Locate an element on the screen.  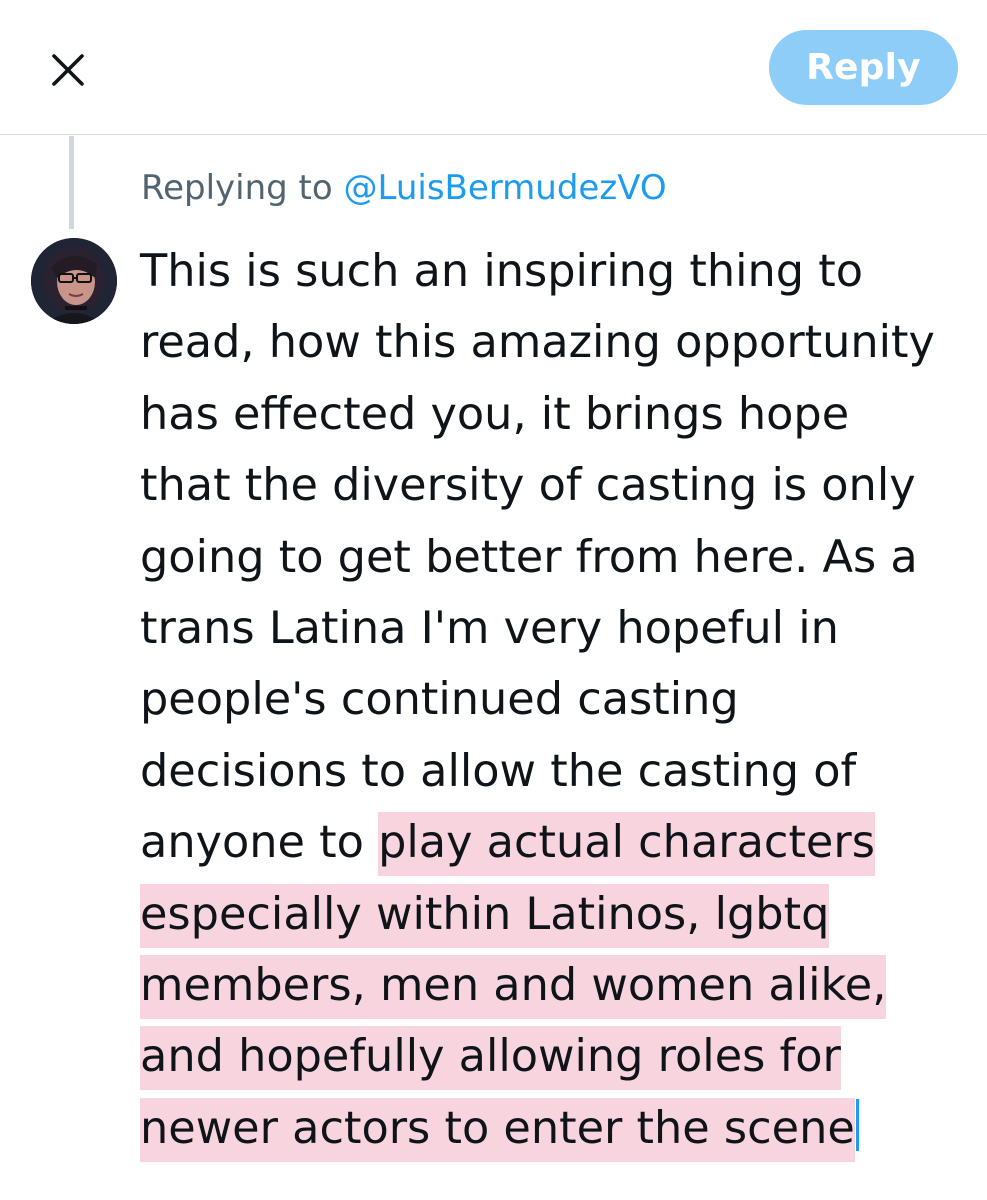
avatar is located at coordinates (74, 281).